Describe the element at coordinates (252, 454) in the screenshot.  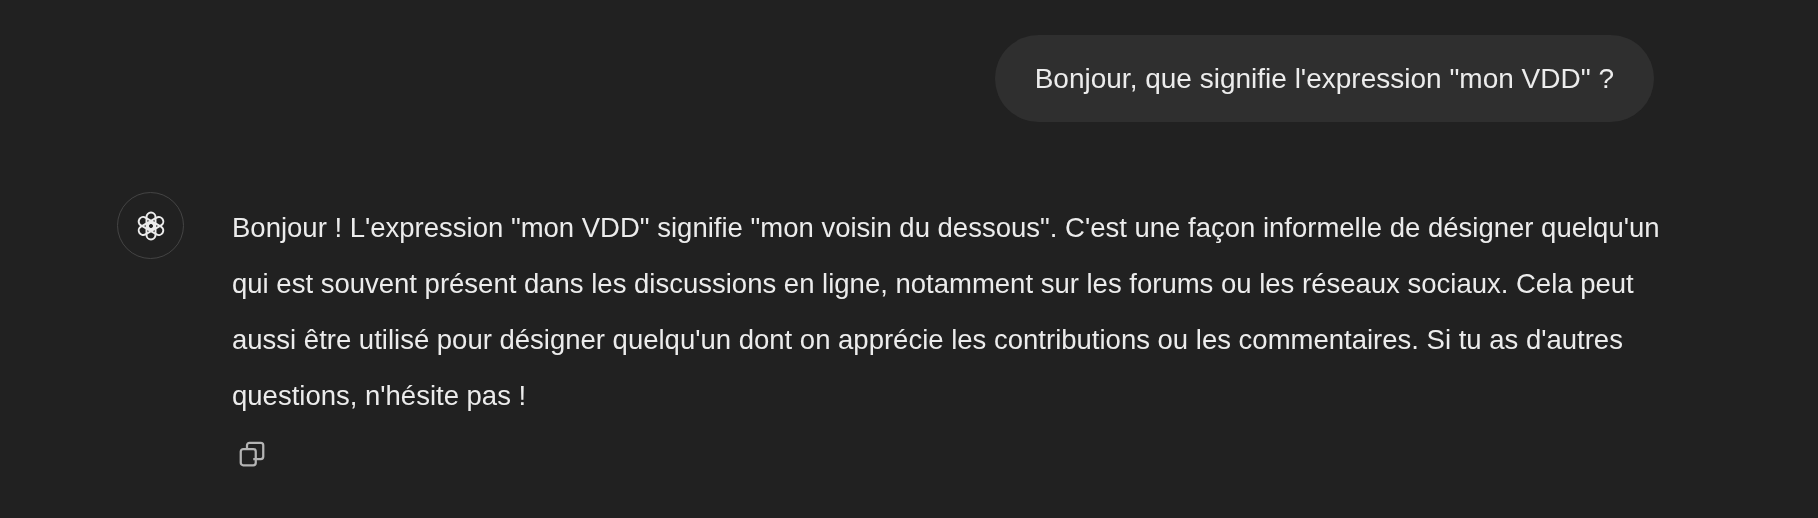
I see `copy-icon` at that location.